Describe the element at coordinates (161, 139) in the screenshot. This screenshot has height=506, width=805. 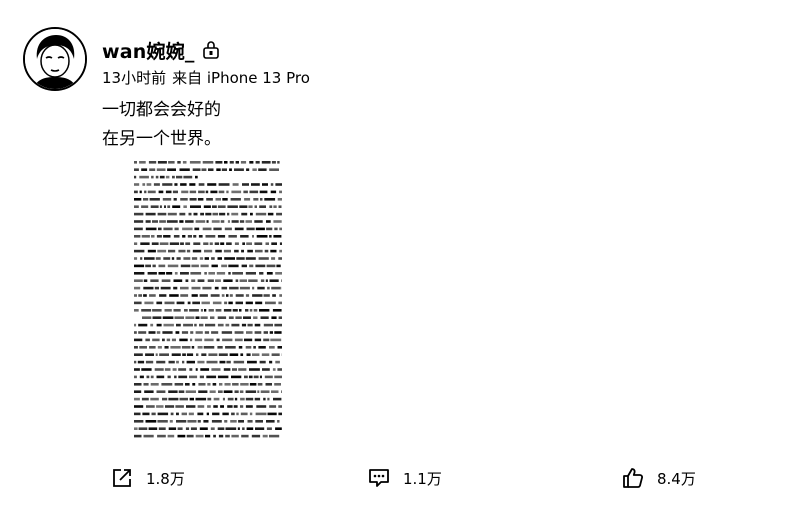
I see `post-text-line: 在另一个世界。` at that location.